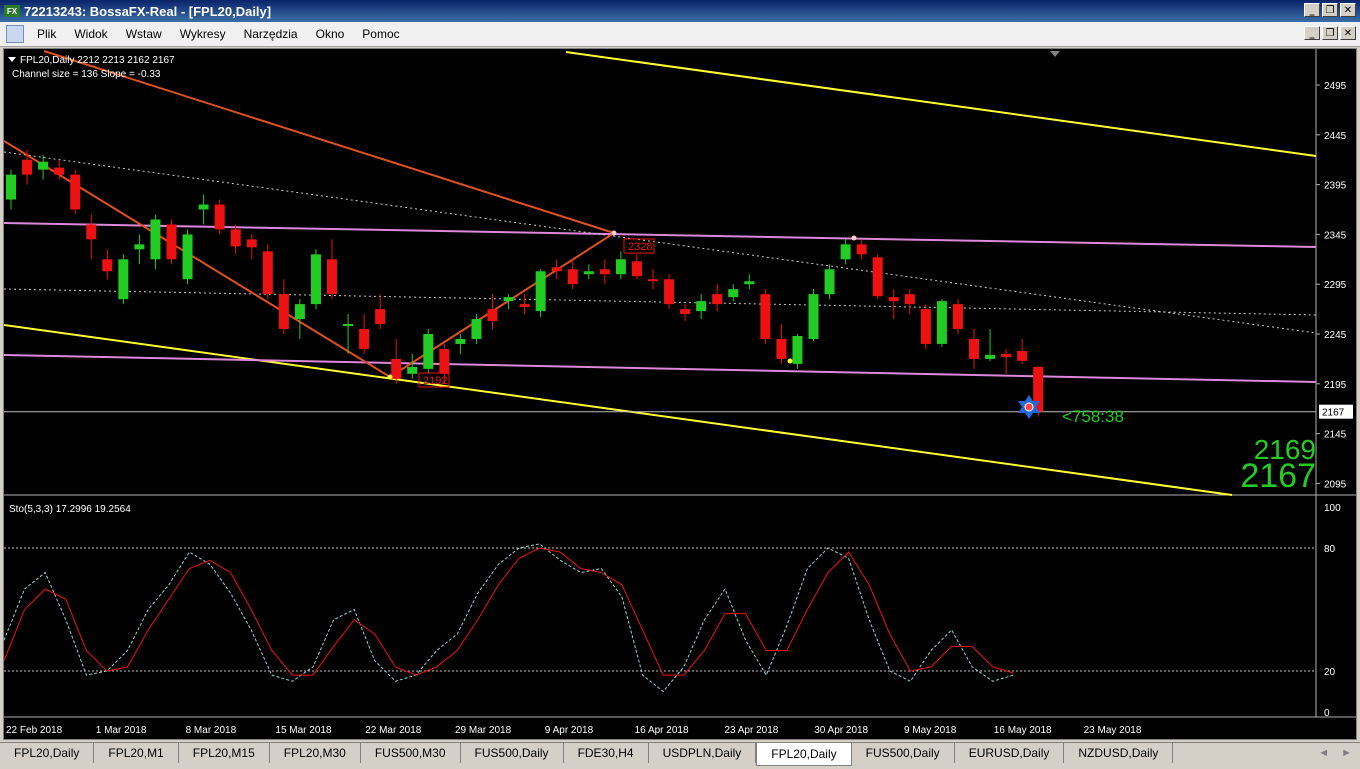 The height and width of the screenshot is (769, 1360). I want to click on tab-scroll-arrows: ◄ ►, so click(1335, 753).